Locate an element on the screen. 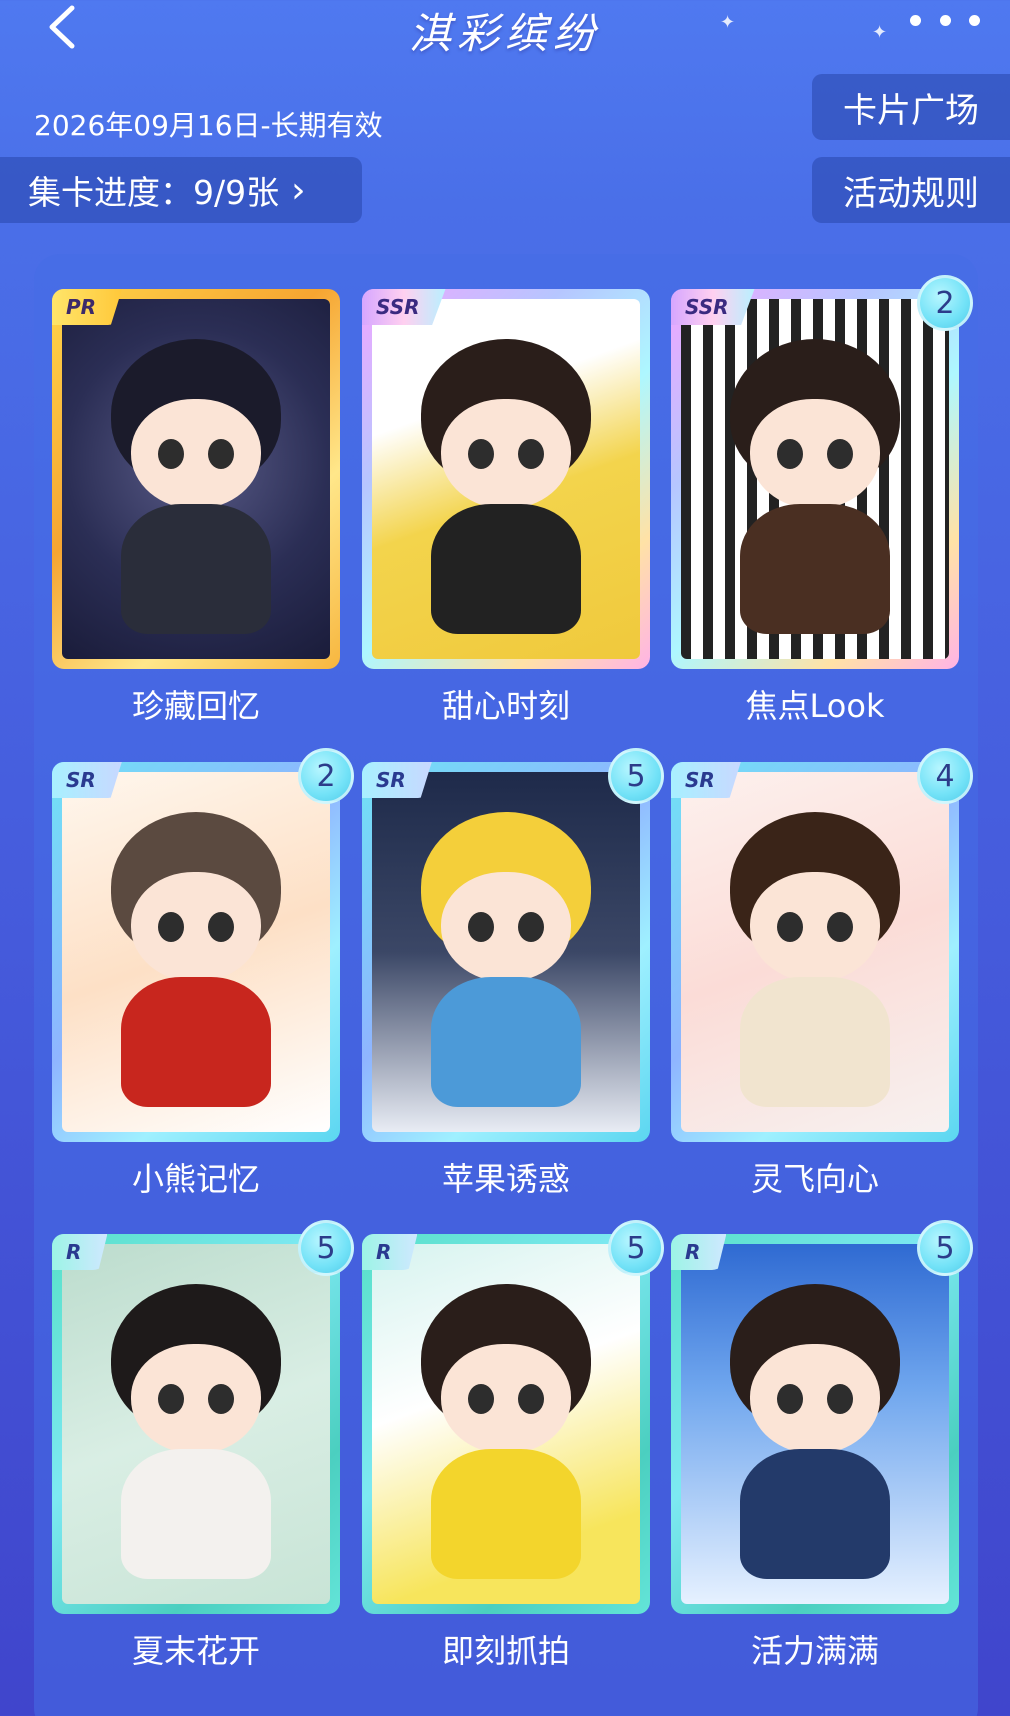  card-item: SSR 2 焦点Look is located at coordinates (822, 500).